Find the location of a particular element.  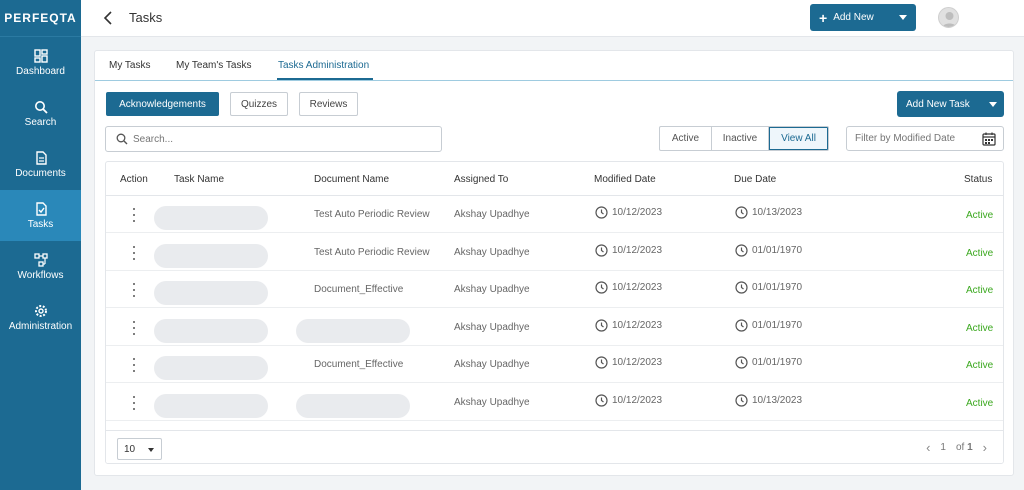

search-input is located at coordinates (278, 139).